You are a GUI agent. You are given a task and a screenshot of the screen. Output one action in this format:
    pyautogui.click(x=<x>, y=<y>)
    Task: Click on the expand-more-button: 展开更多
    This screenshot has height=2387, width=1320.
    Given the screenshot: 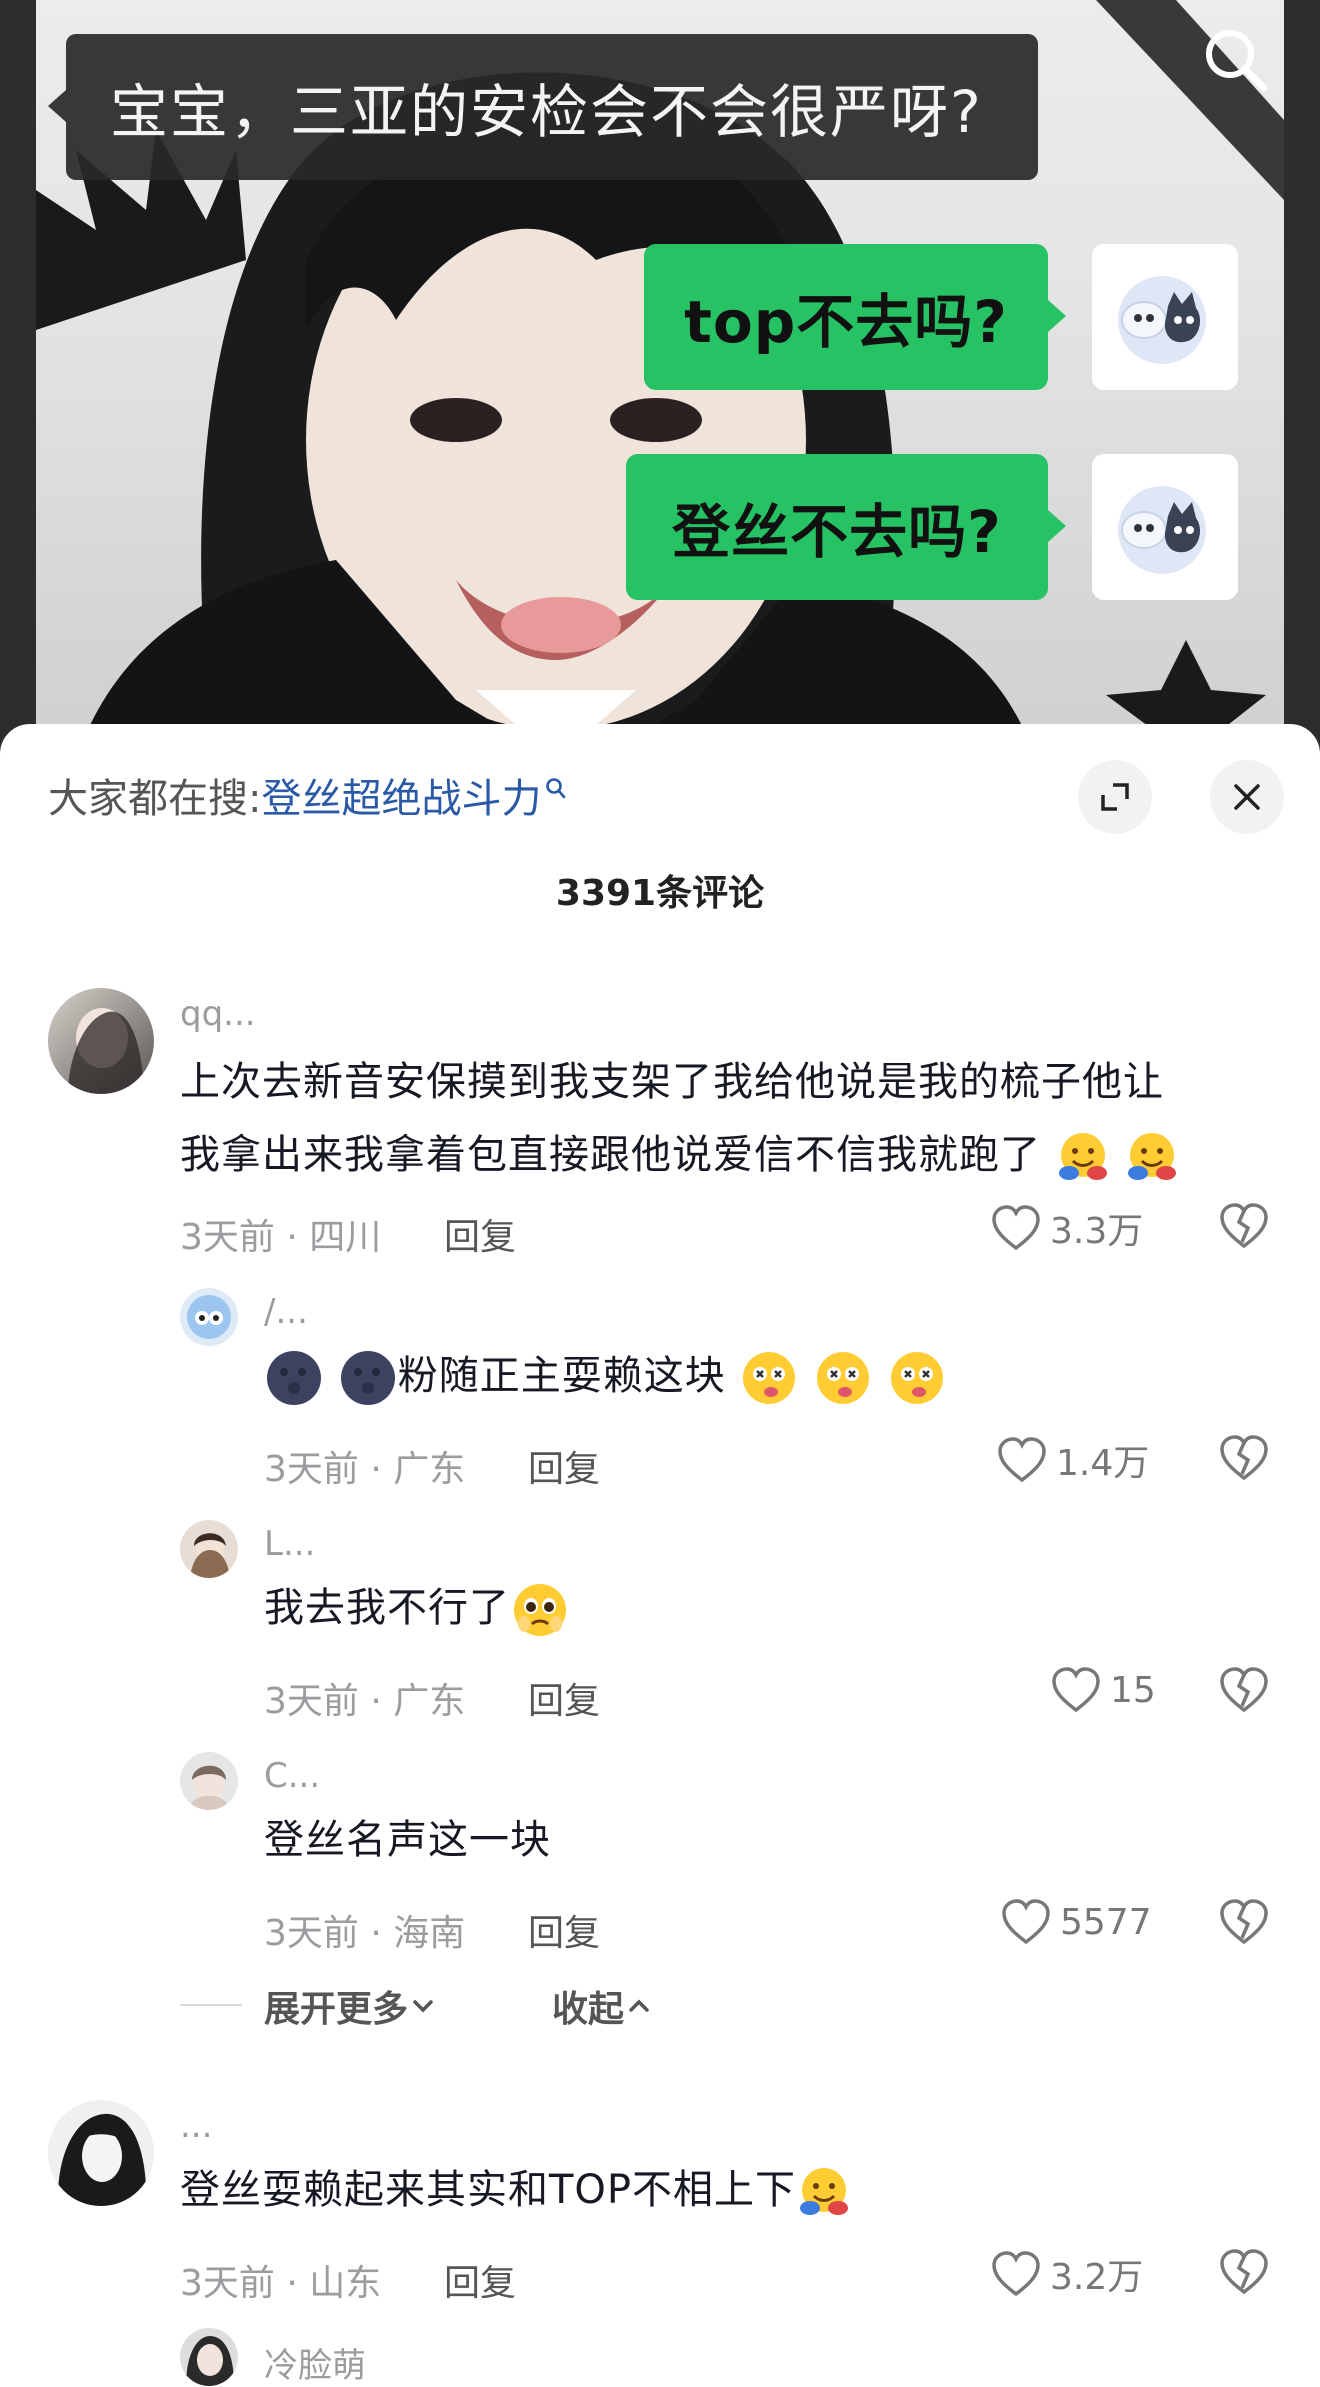 What is the action you would take?
    pyautogui.click(x=351, y=2006)
    